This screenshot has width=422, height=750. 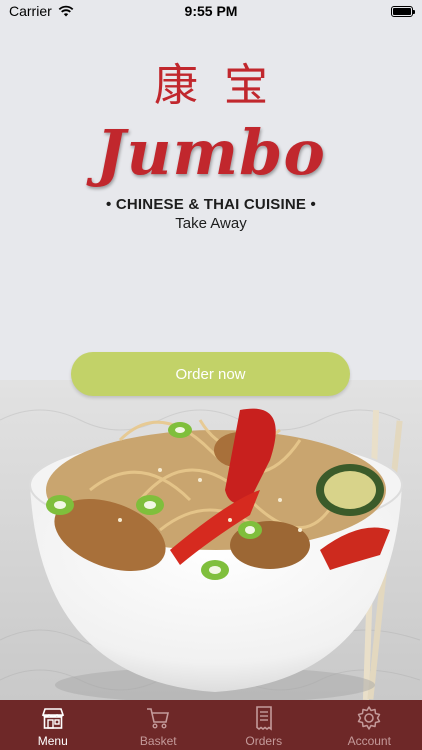 What do you see at coordinates (264, 741) in the screenshot?
I see `tab-orders-label: Orders` at bounding box center [264, 741].